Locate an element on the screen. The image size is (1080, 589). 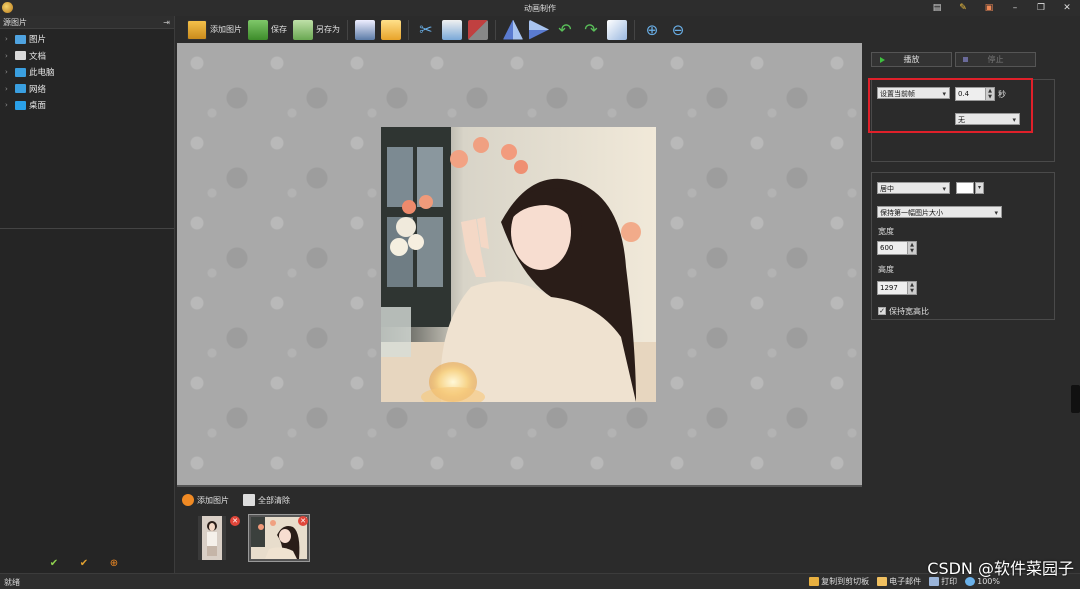
clear-all-button: 全部清除 is located at coordinates (266, 500).